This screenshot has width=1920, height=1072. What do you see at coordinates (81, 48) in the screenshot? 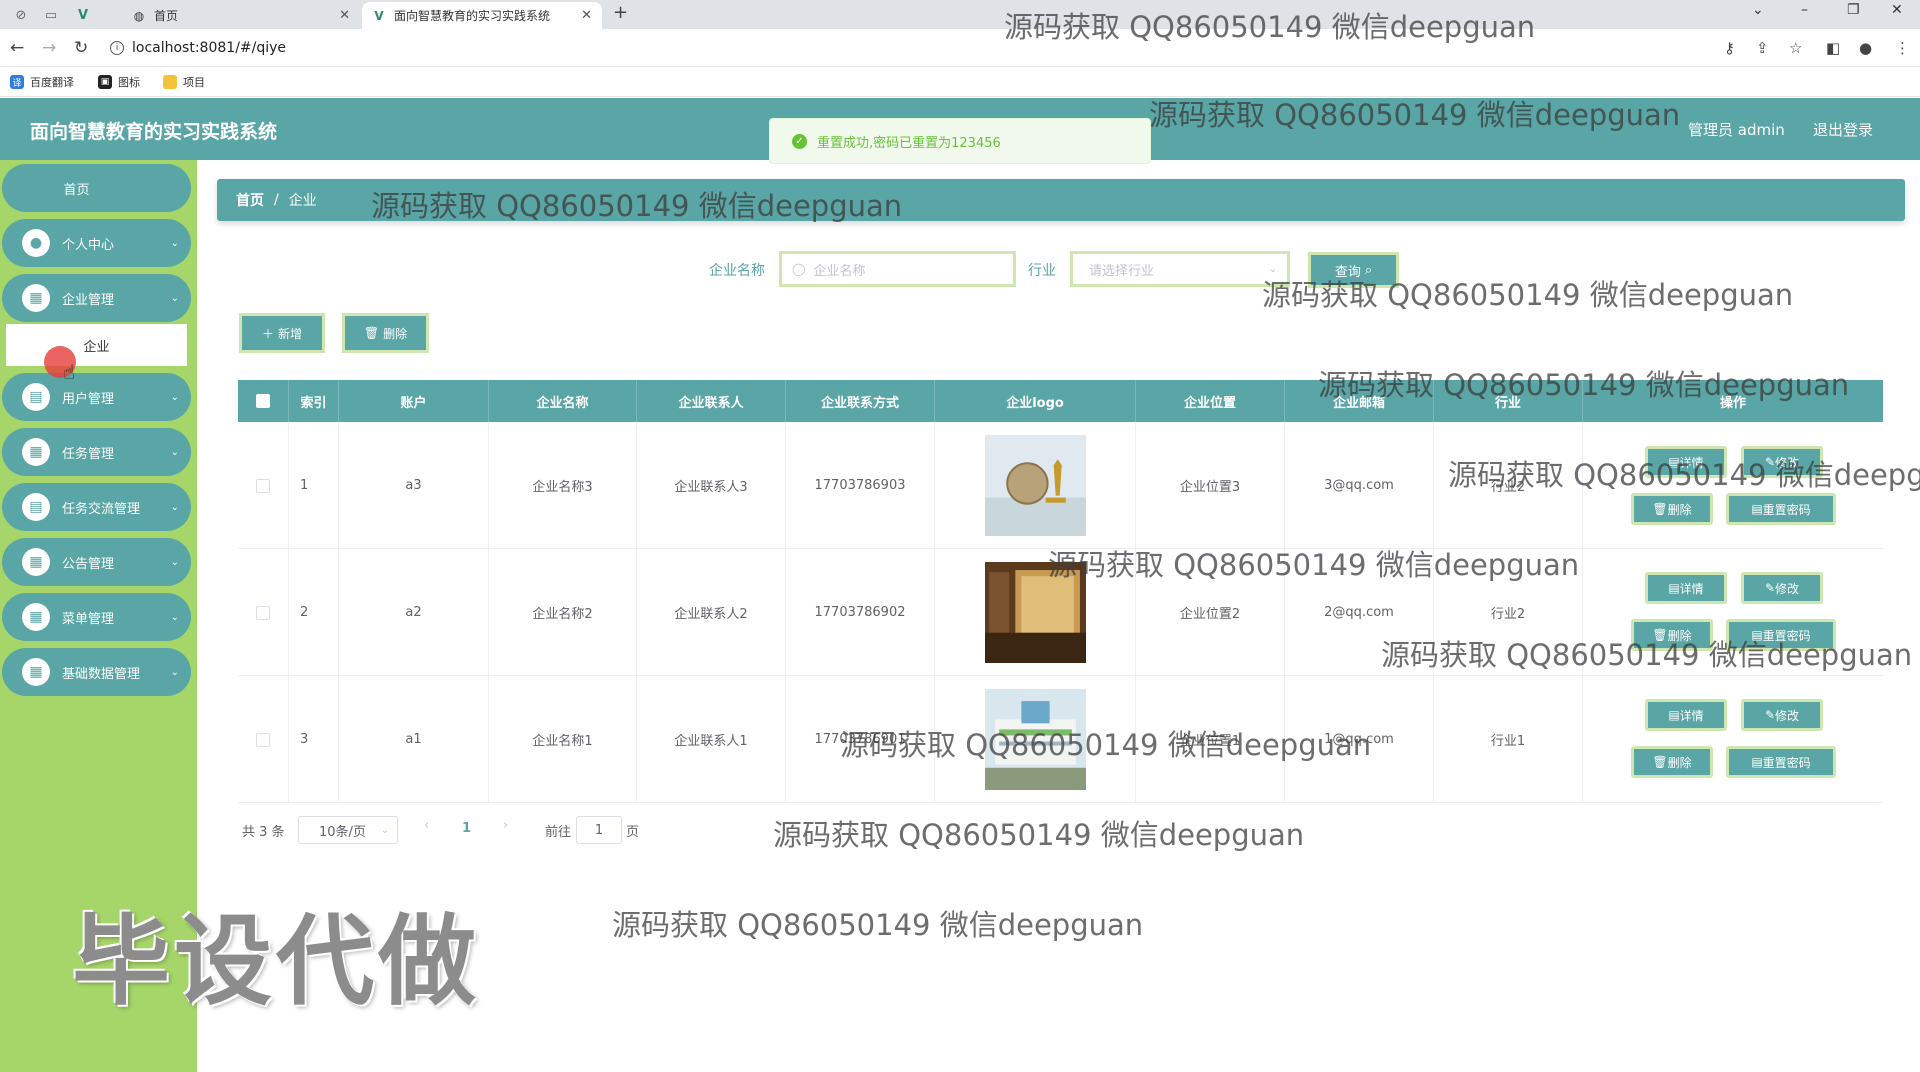
I see `reload-icon: ↻` at bounding box center [81, 48].